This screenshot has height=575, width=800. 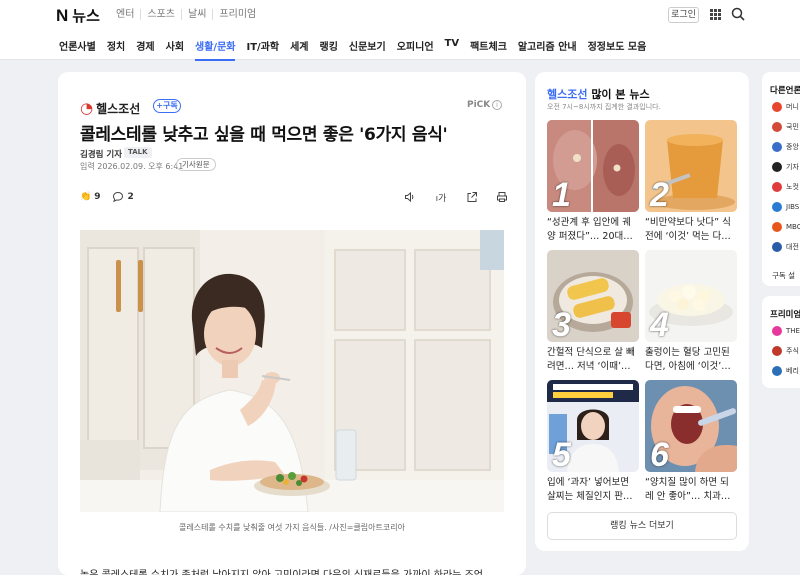 I want to click on publish-date: 입력 2026.02.09. 오후 6:41, so click(x=131, y=166).